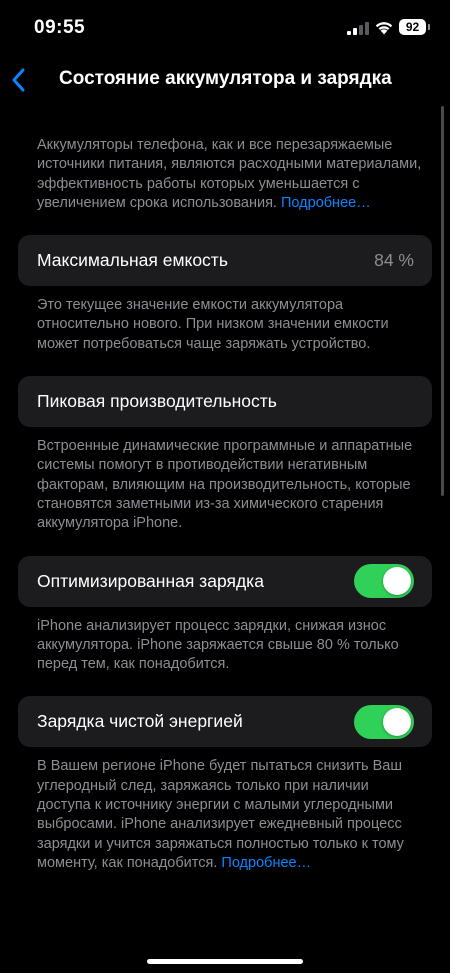 This screenshot has width=450, height=973. I want to click on clean-energy-row: Зарядка чистой энергией, so click(225, 722).